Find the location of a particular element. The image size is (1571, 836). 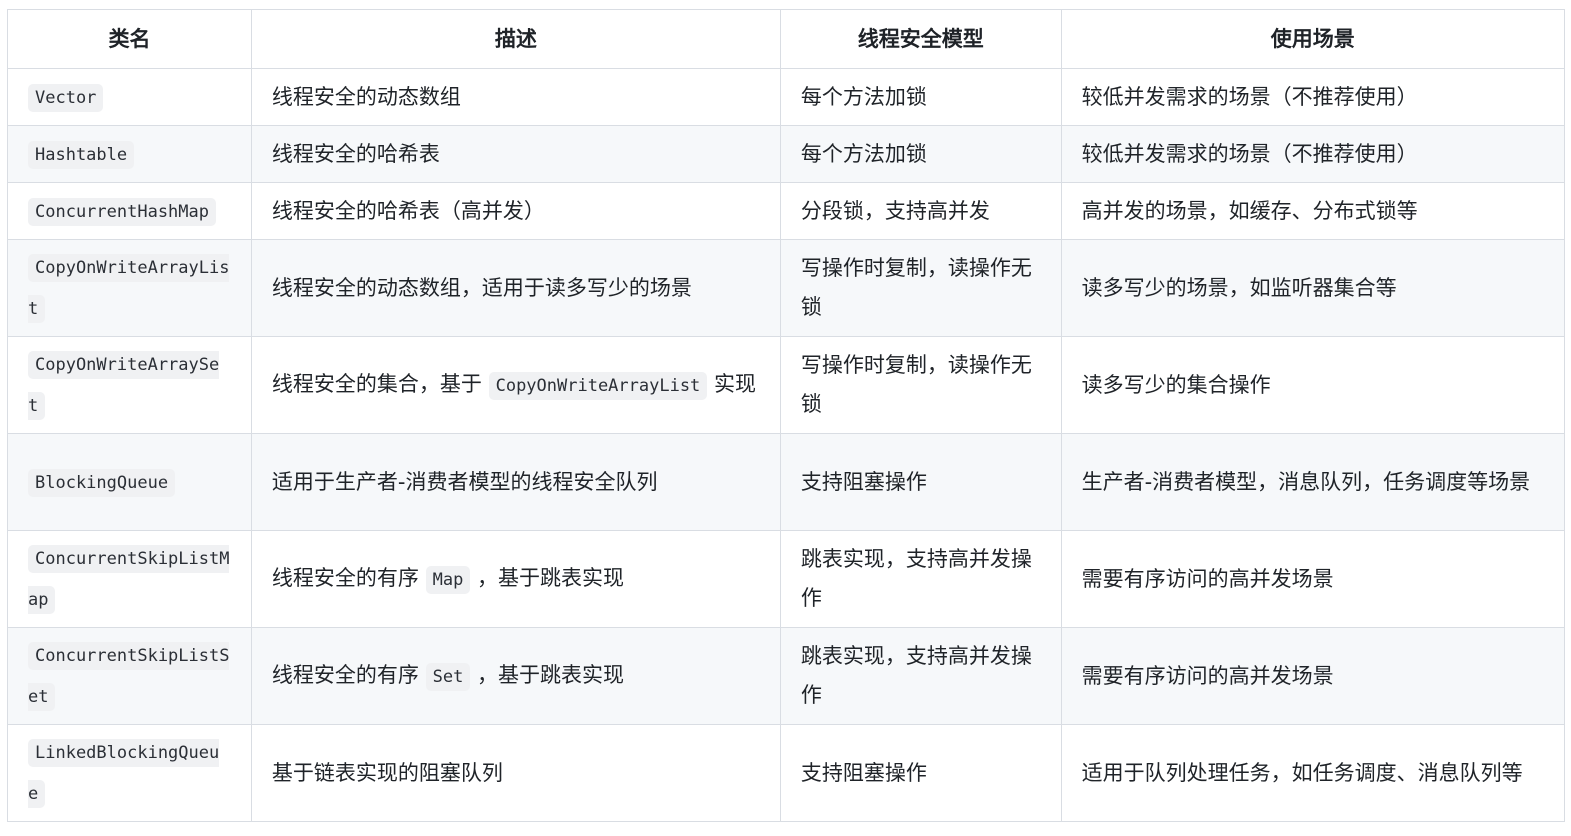

class-name-cell: BlockingQueue is located at coordinates (129, 482).